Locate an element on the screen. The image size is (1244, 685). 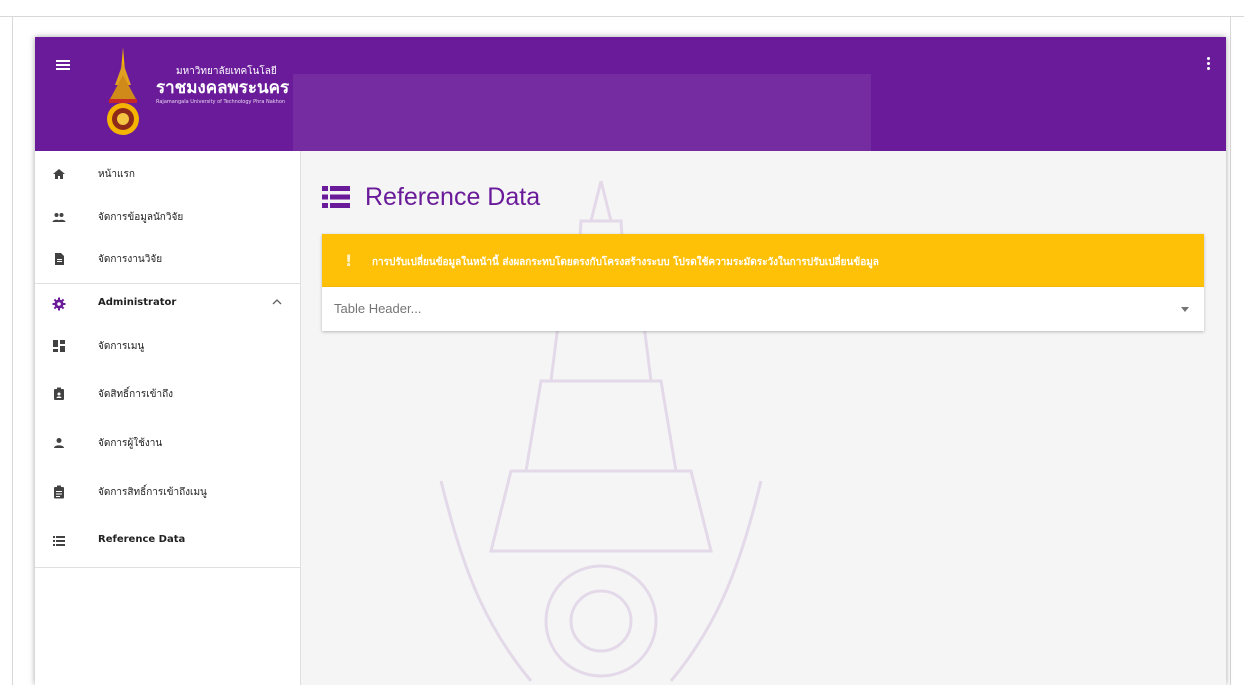
gear-icon is located at coordinates (59, 304).